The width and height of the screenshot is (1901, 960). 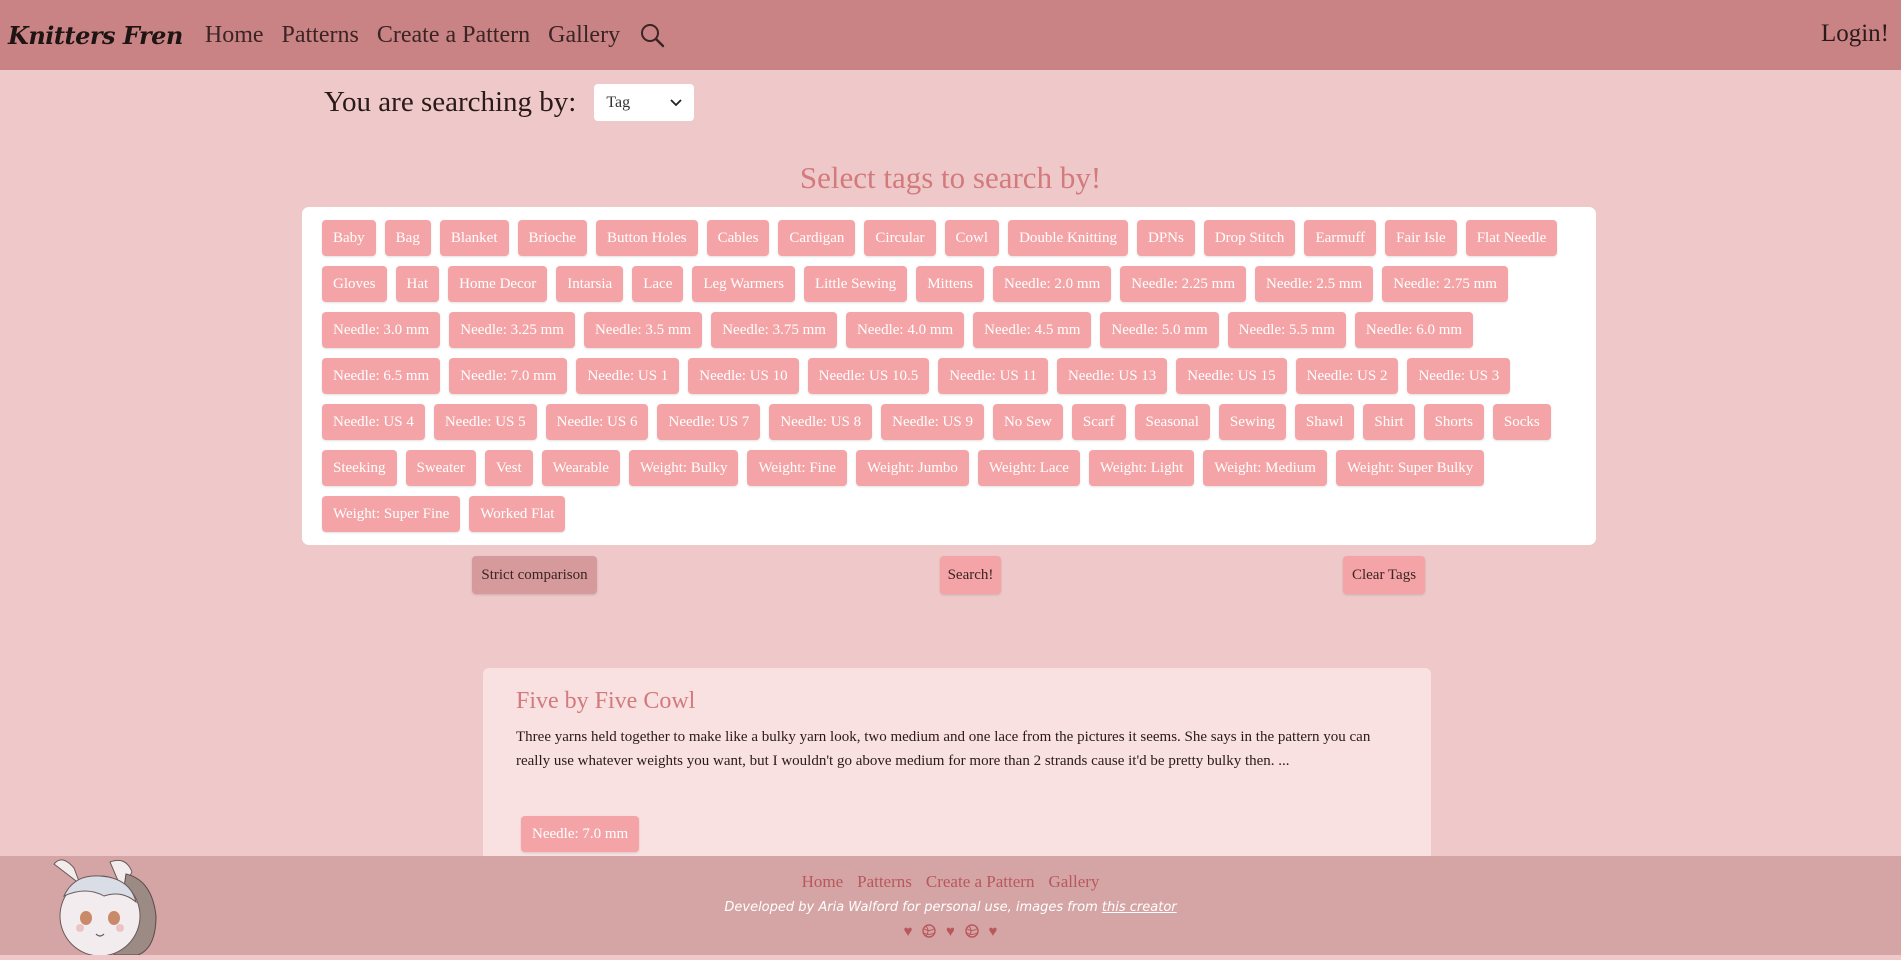 What do you see at coordinates (743, 376) in the screenshot?
I see `tag-button: Needle: US 10` at bounding box center [743, 376].